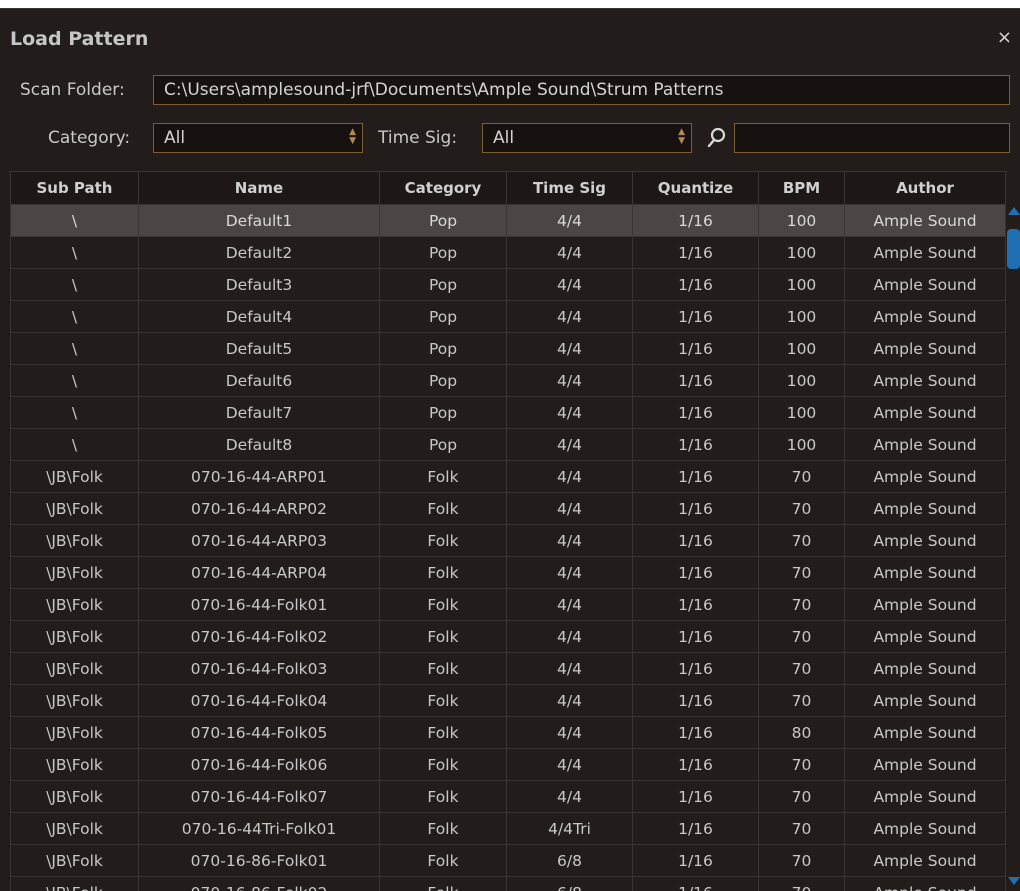  I want to click on category-label: Category:, so click(89, 138).